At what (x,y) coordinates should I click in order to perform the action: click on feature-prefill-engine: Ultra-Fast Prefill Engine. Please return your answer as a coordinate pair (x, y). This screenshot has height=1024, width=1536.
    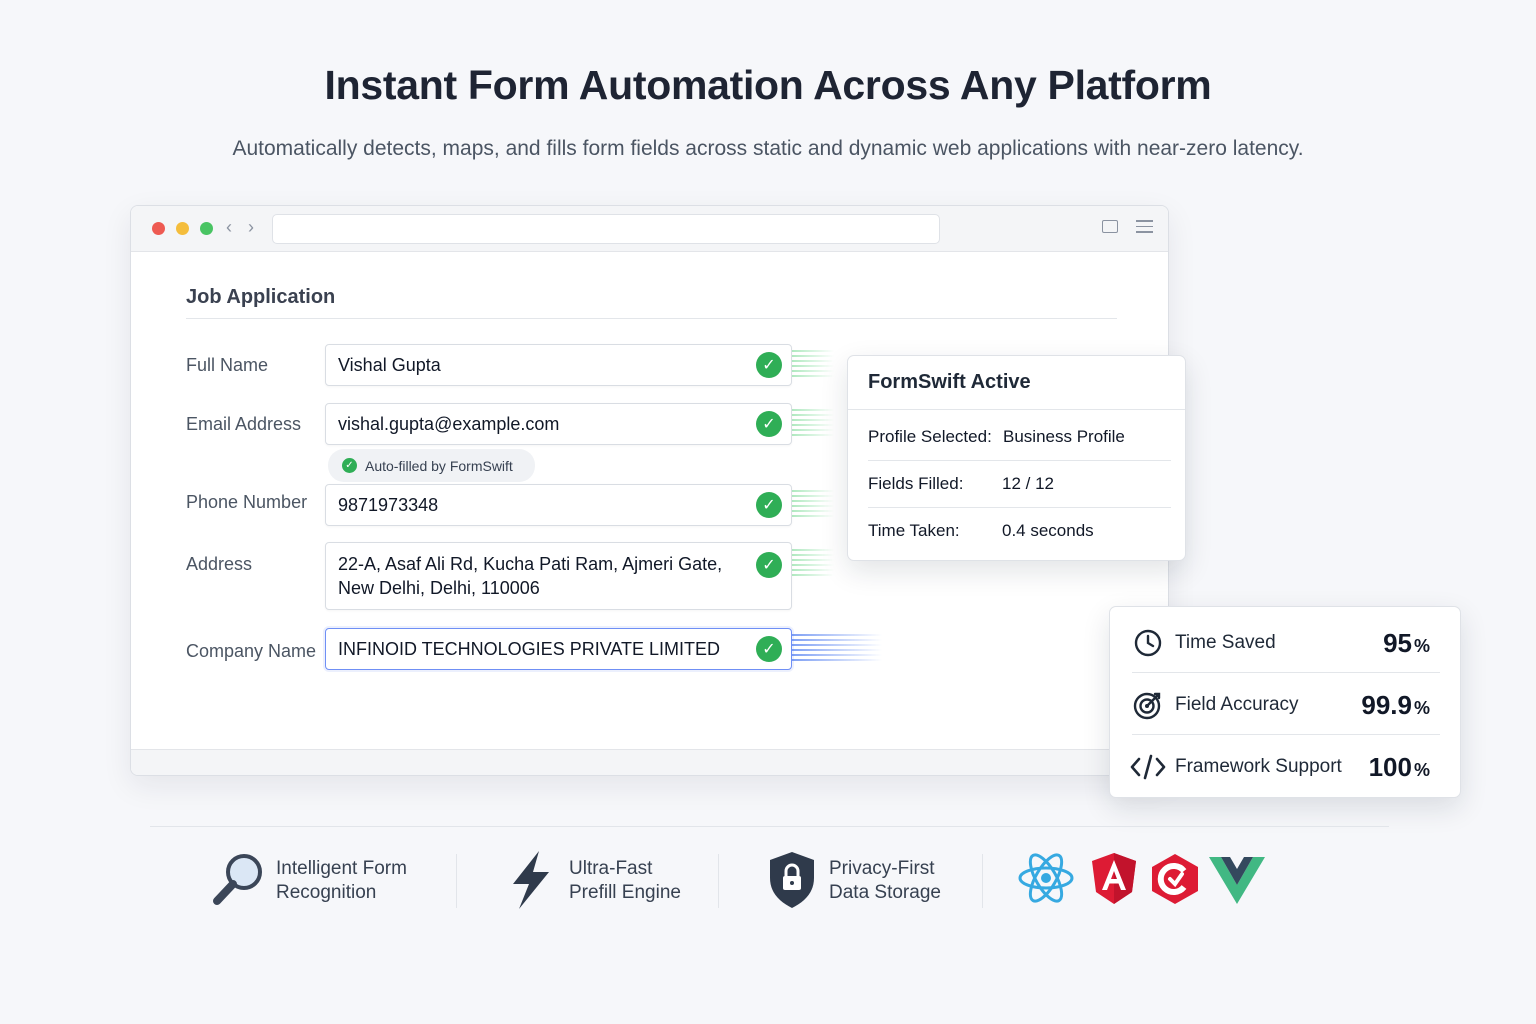
    Looking at the image, I should click on (605, 880).